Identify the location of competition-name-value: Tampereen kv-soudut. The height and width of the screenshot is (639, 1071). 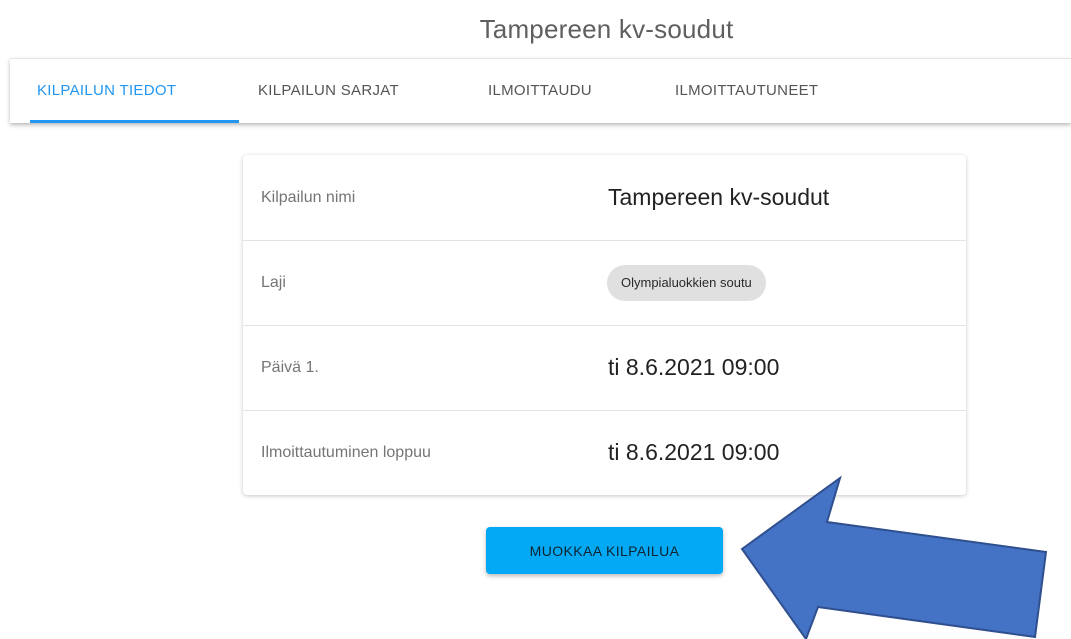
(719, 197).